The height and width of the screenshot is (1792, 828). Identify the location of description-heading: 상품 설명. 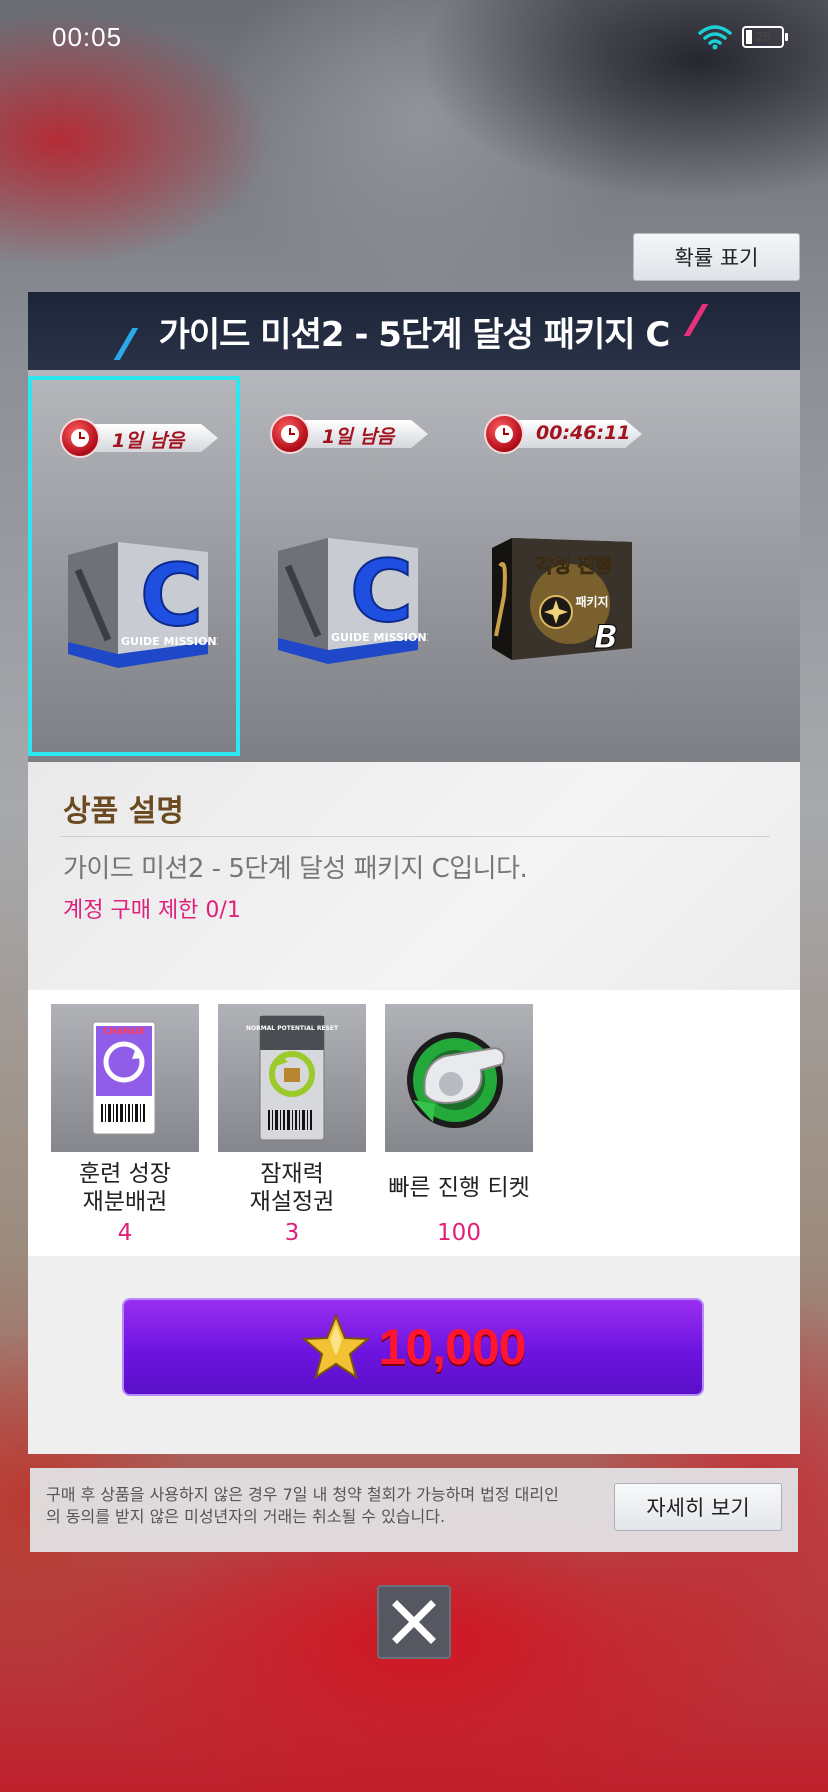
(123, 811).